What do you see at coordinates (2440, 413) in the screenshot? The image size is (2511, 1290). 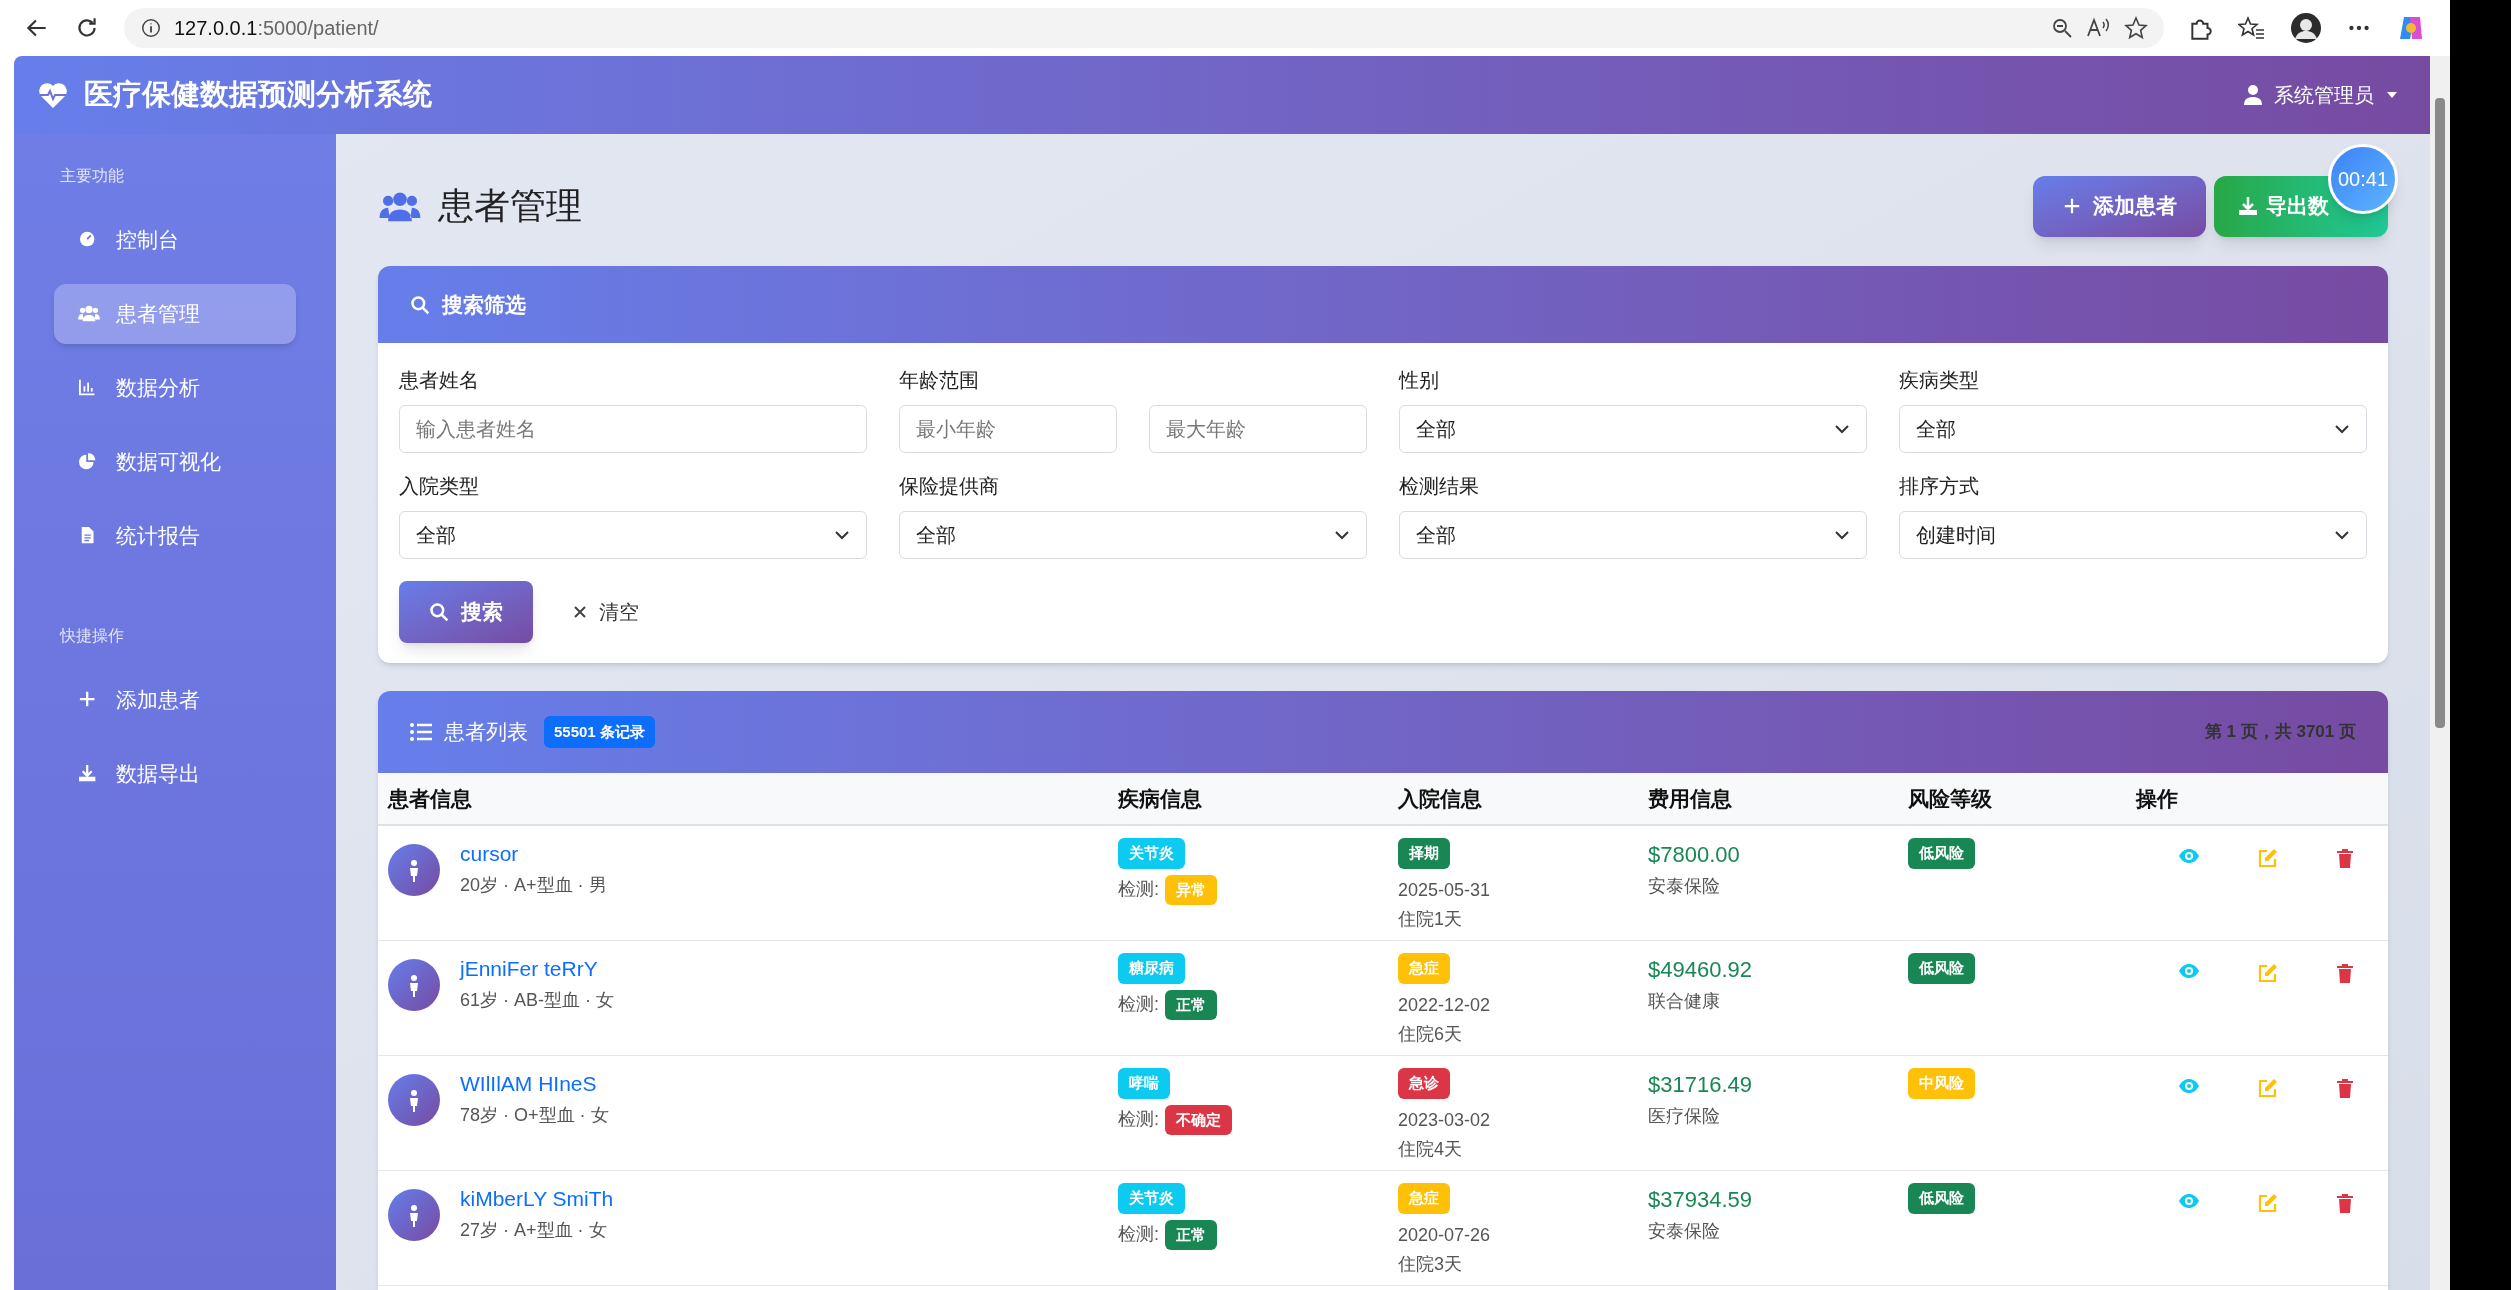 I see `scrollbar-thumb` at bounding box center [2440, 413].